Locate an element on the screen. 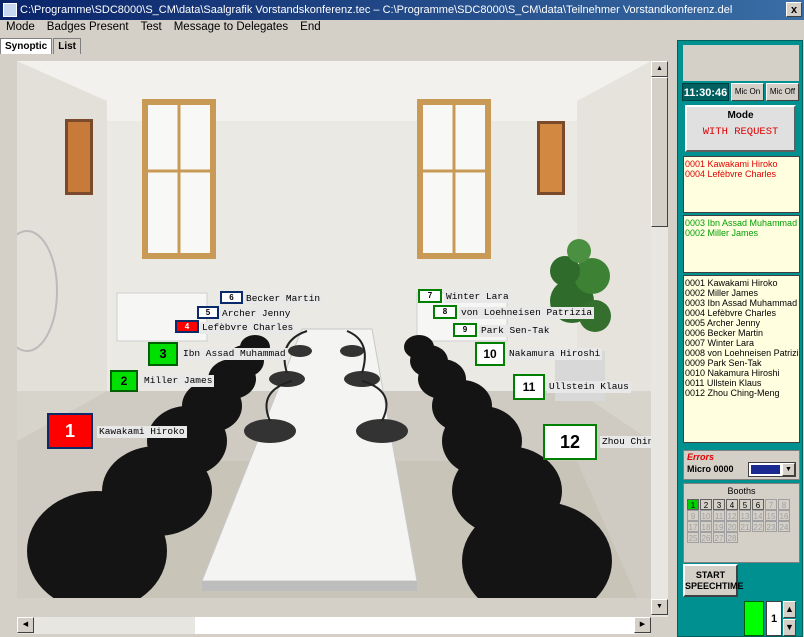 The width and height of the screenshot is (804, 637). seat-7: 7 is located at coordinates (430, 296).